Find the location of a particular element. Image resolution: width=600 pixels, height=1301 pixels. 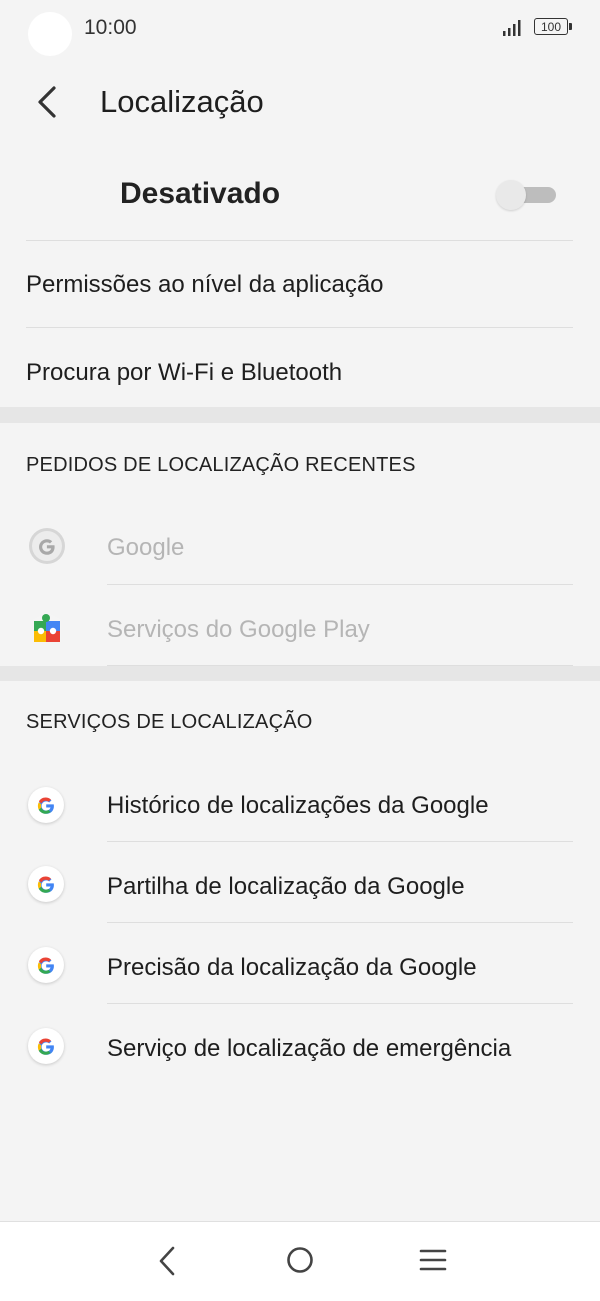

service-item-location-sharing: Partilha de localização da Google is located at coordinates (300, 884).